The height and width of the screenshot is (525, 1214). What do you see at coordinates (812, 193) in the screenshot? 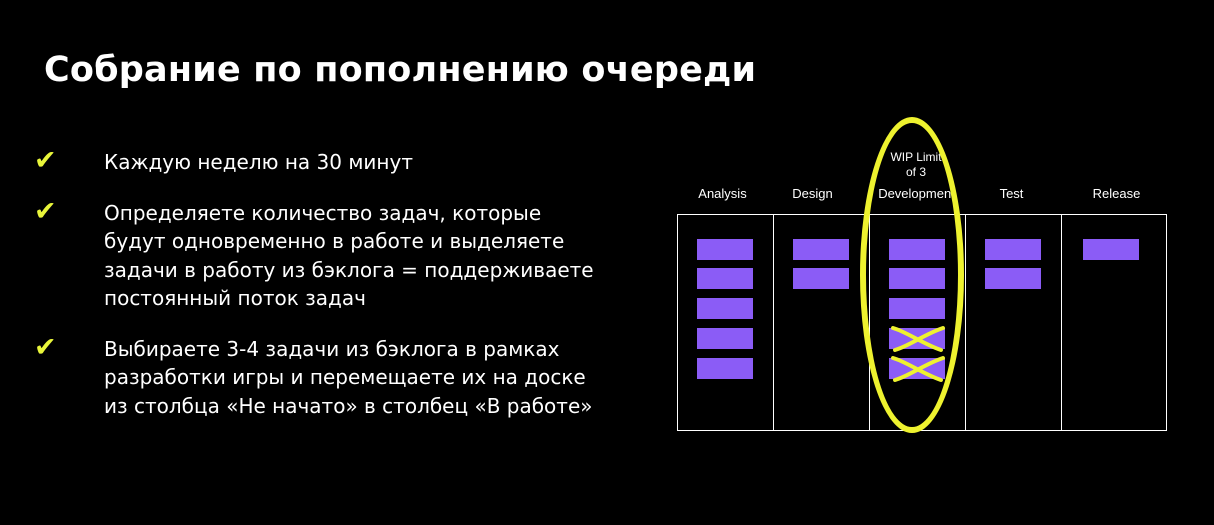
I see `column-header-design: Design` at bounding box center [812, 193].